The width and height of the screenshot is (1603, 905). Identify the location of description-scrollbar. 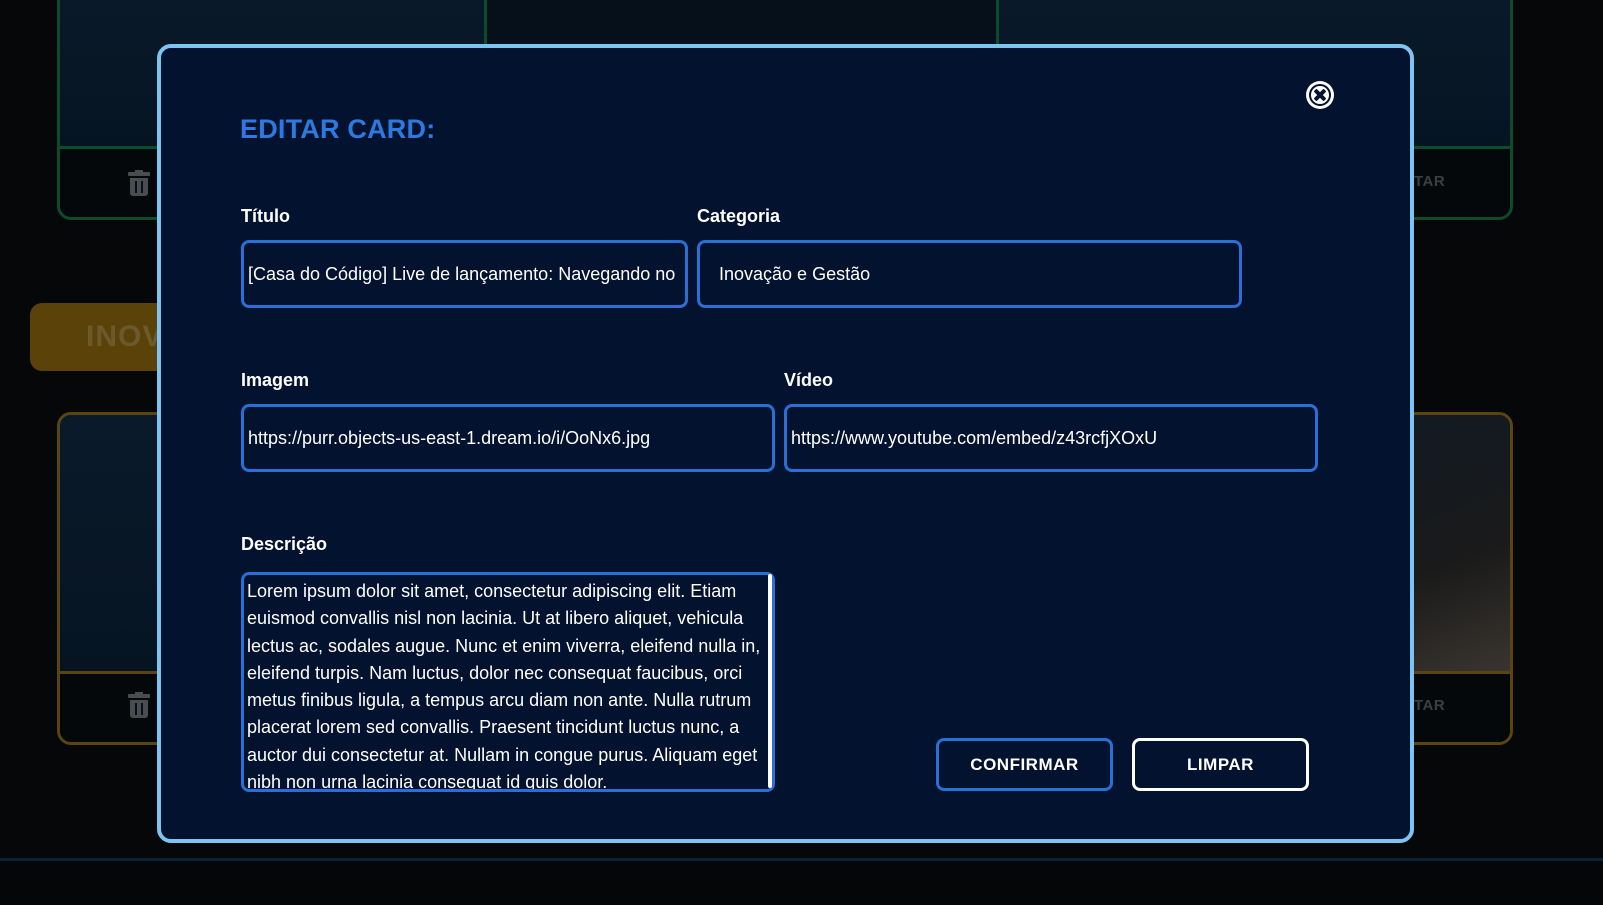
(770, 681).